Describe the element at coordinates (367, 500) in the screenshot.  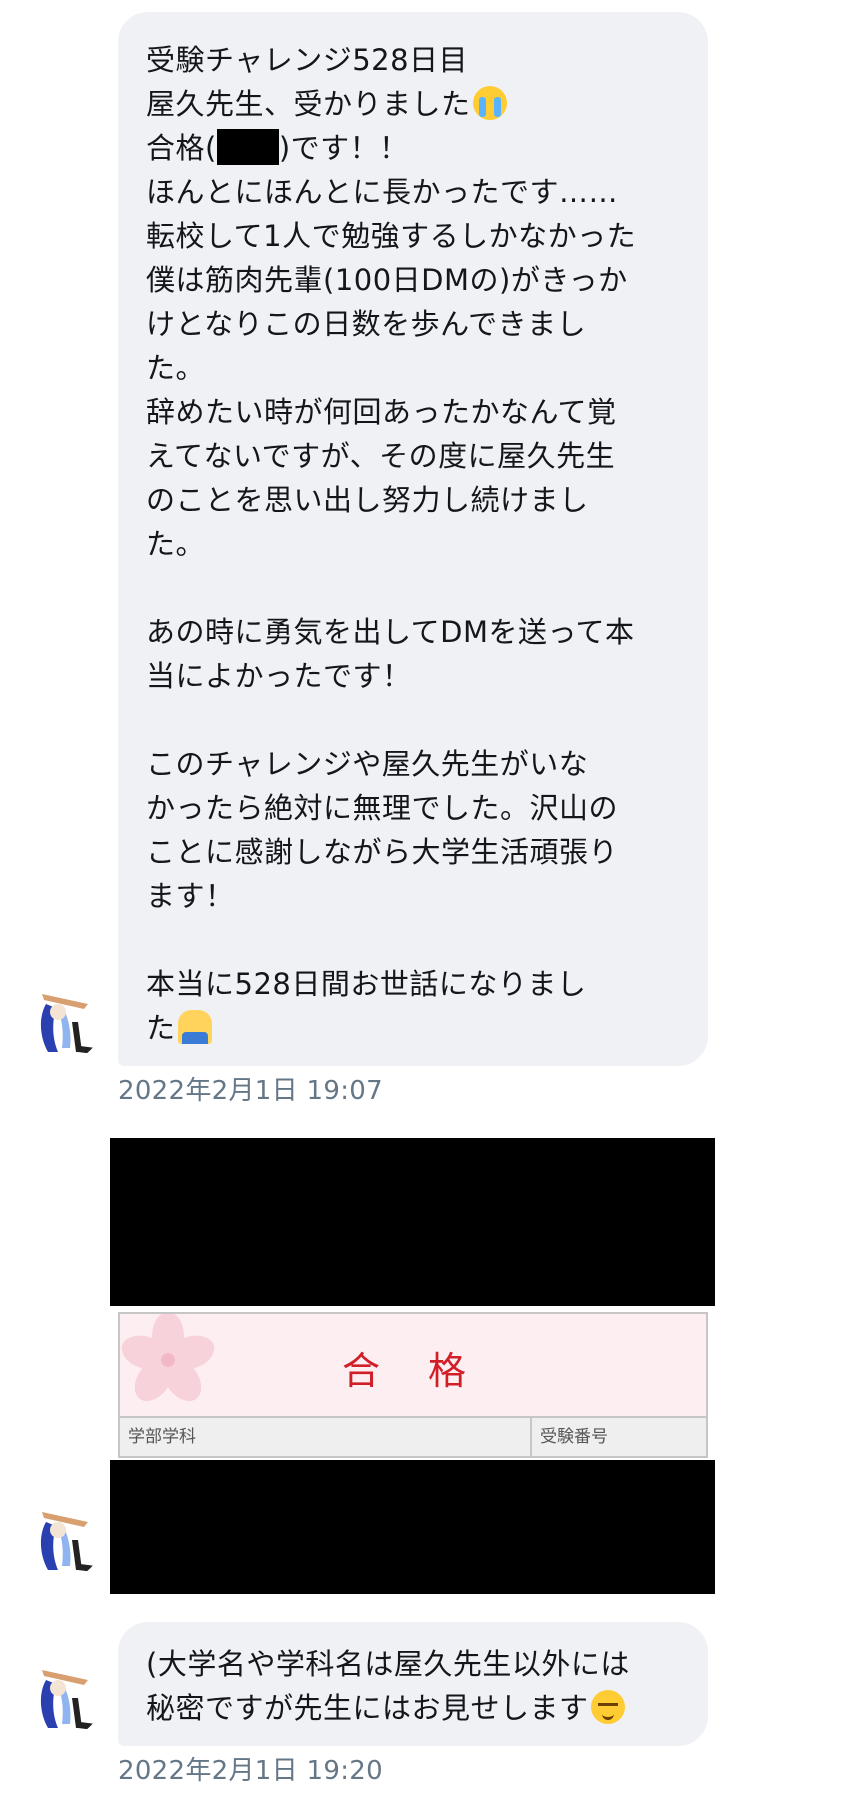
I see `message-line: のことを思い出し努力し続けまし` at that location.